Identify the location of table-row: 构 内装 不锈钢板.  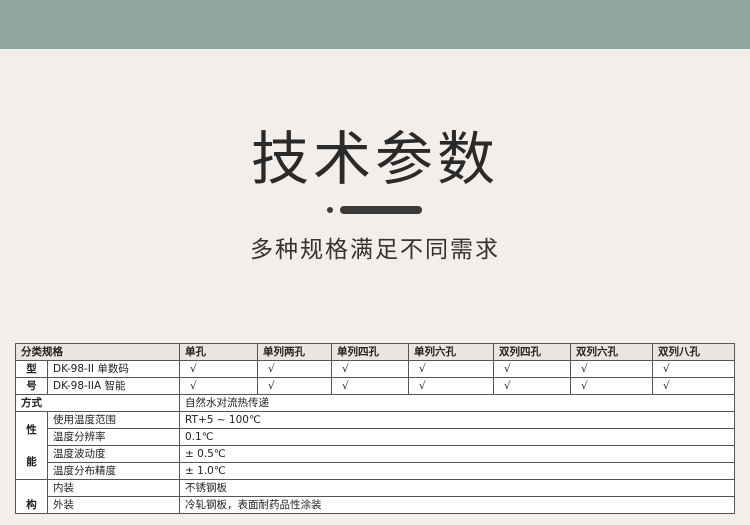
(375, 496).